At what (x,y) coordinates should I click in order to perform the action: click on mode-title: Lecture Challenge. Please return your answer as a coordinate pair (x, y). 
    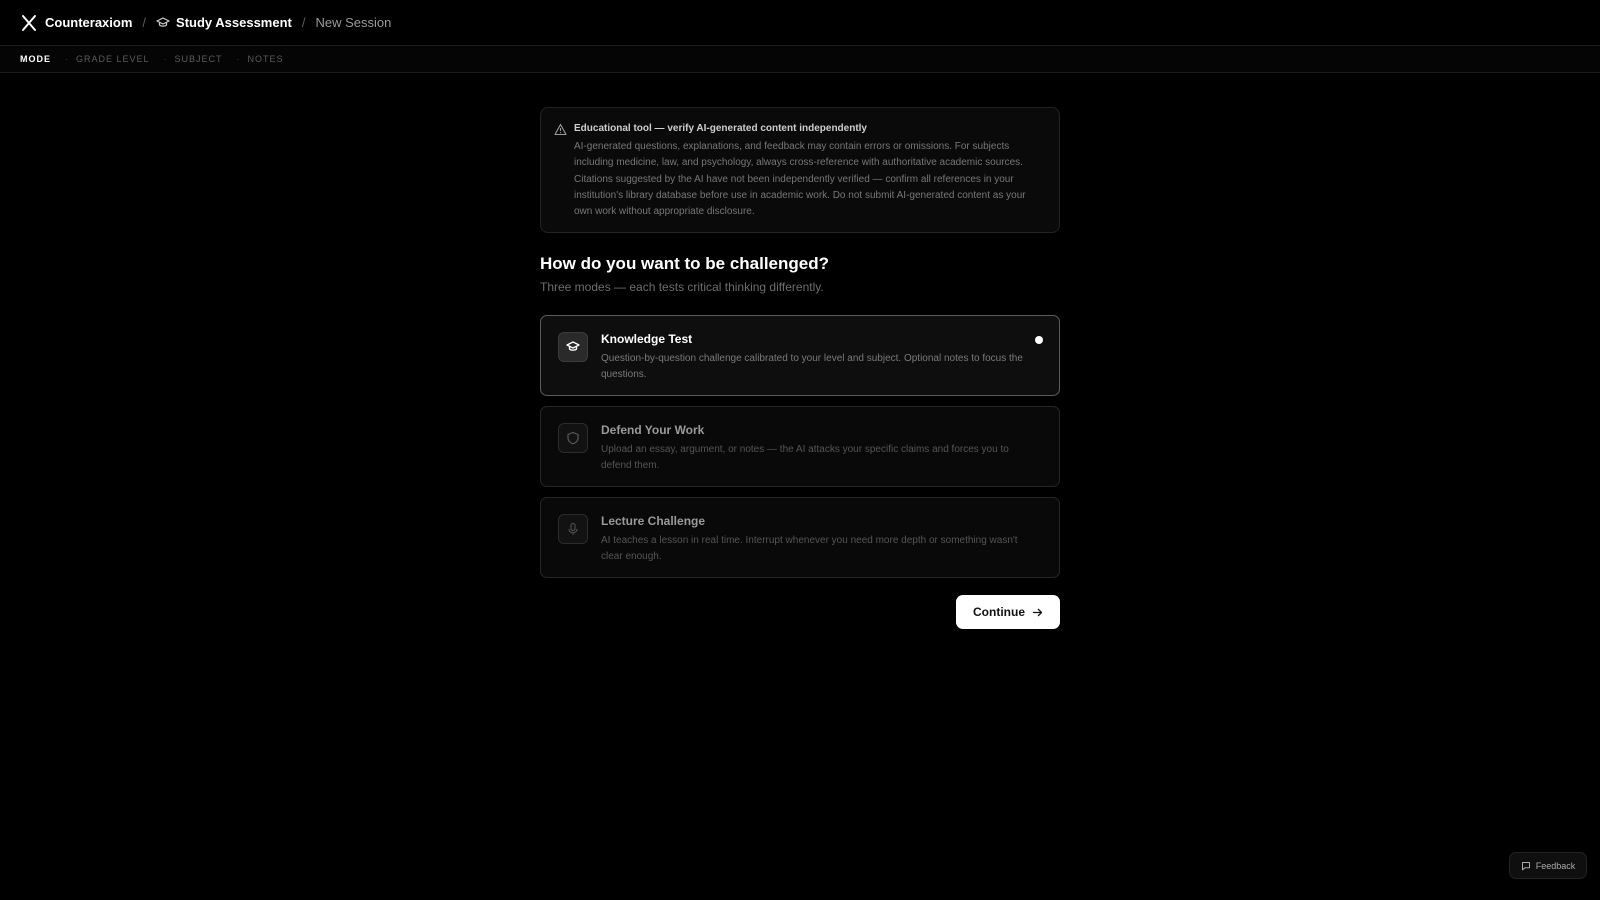
    Looking at the image, I should click on (653, 521).